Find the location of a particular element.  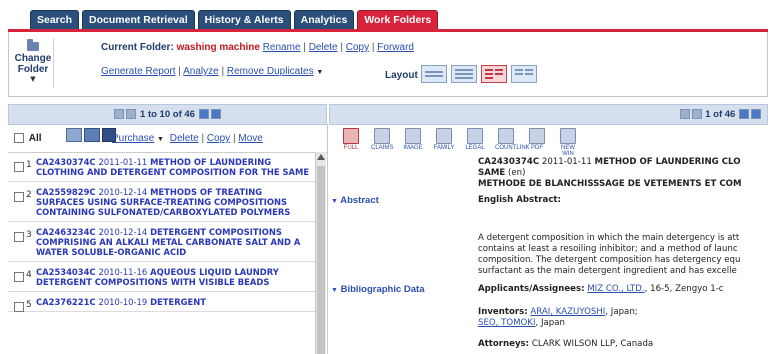

left-pager-text: 1 to 10 of 46 is located at coordinates (167, 114).